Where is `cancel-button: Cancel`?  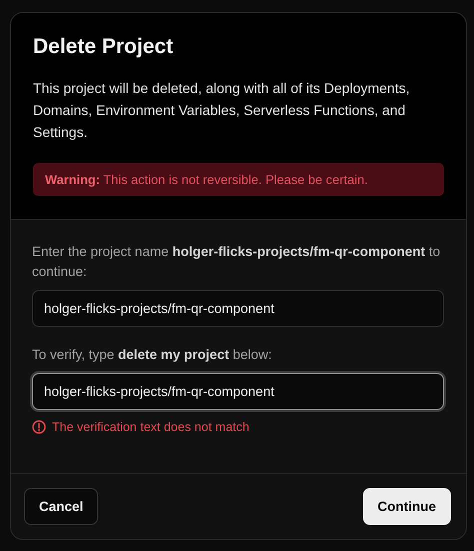 cancel-button: Cancel is located at coordinates (61, 506).